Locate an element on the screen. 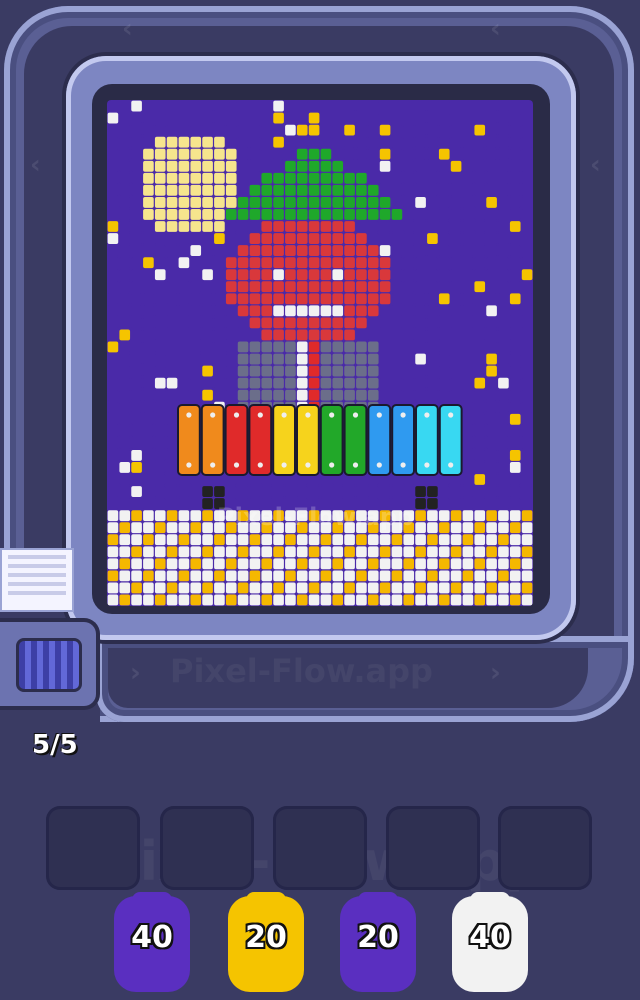  shooter-yellow-20: 20 is located at coordinates (266, 942).